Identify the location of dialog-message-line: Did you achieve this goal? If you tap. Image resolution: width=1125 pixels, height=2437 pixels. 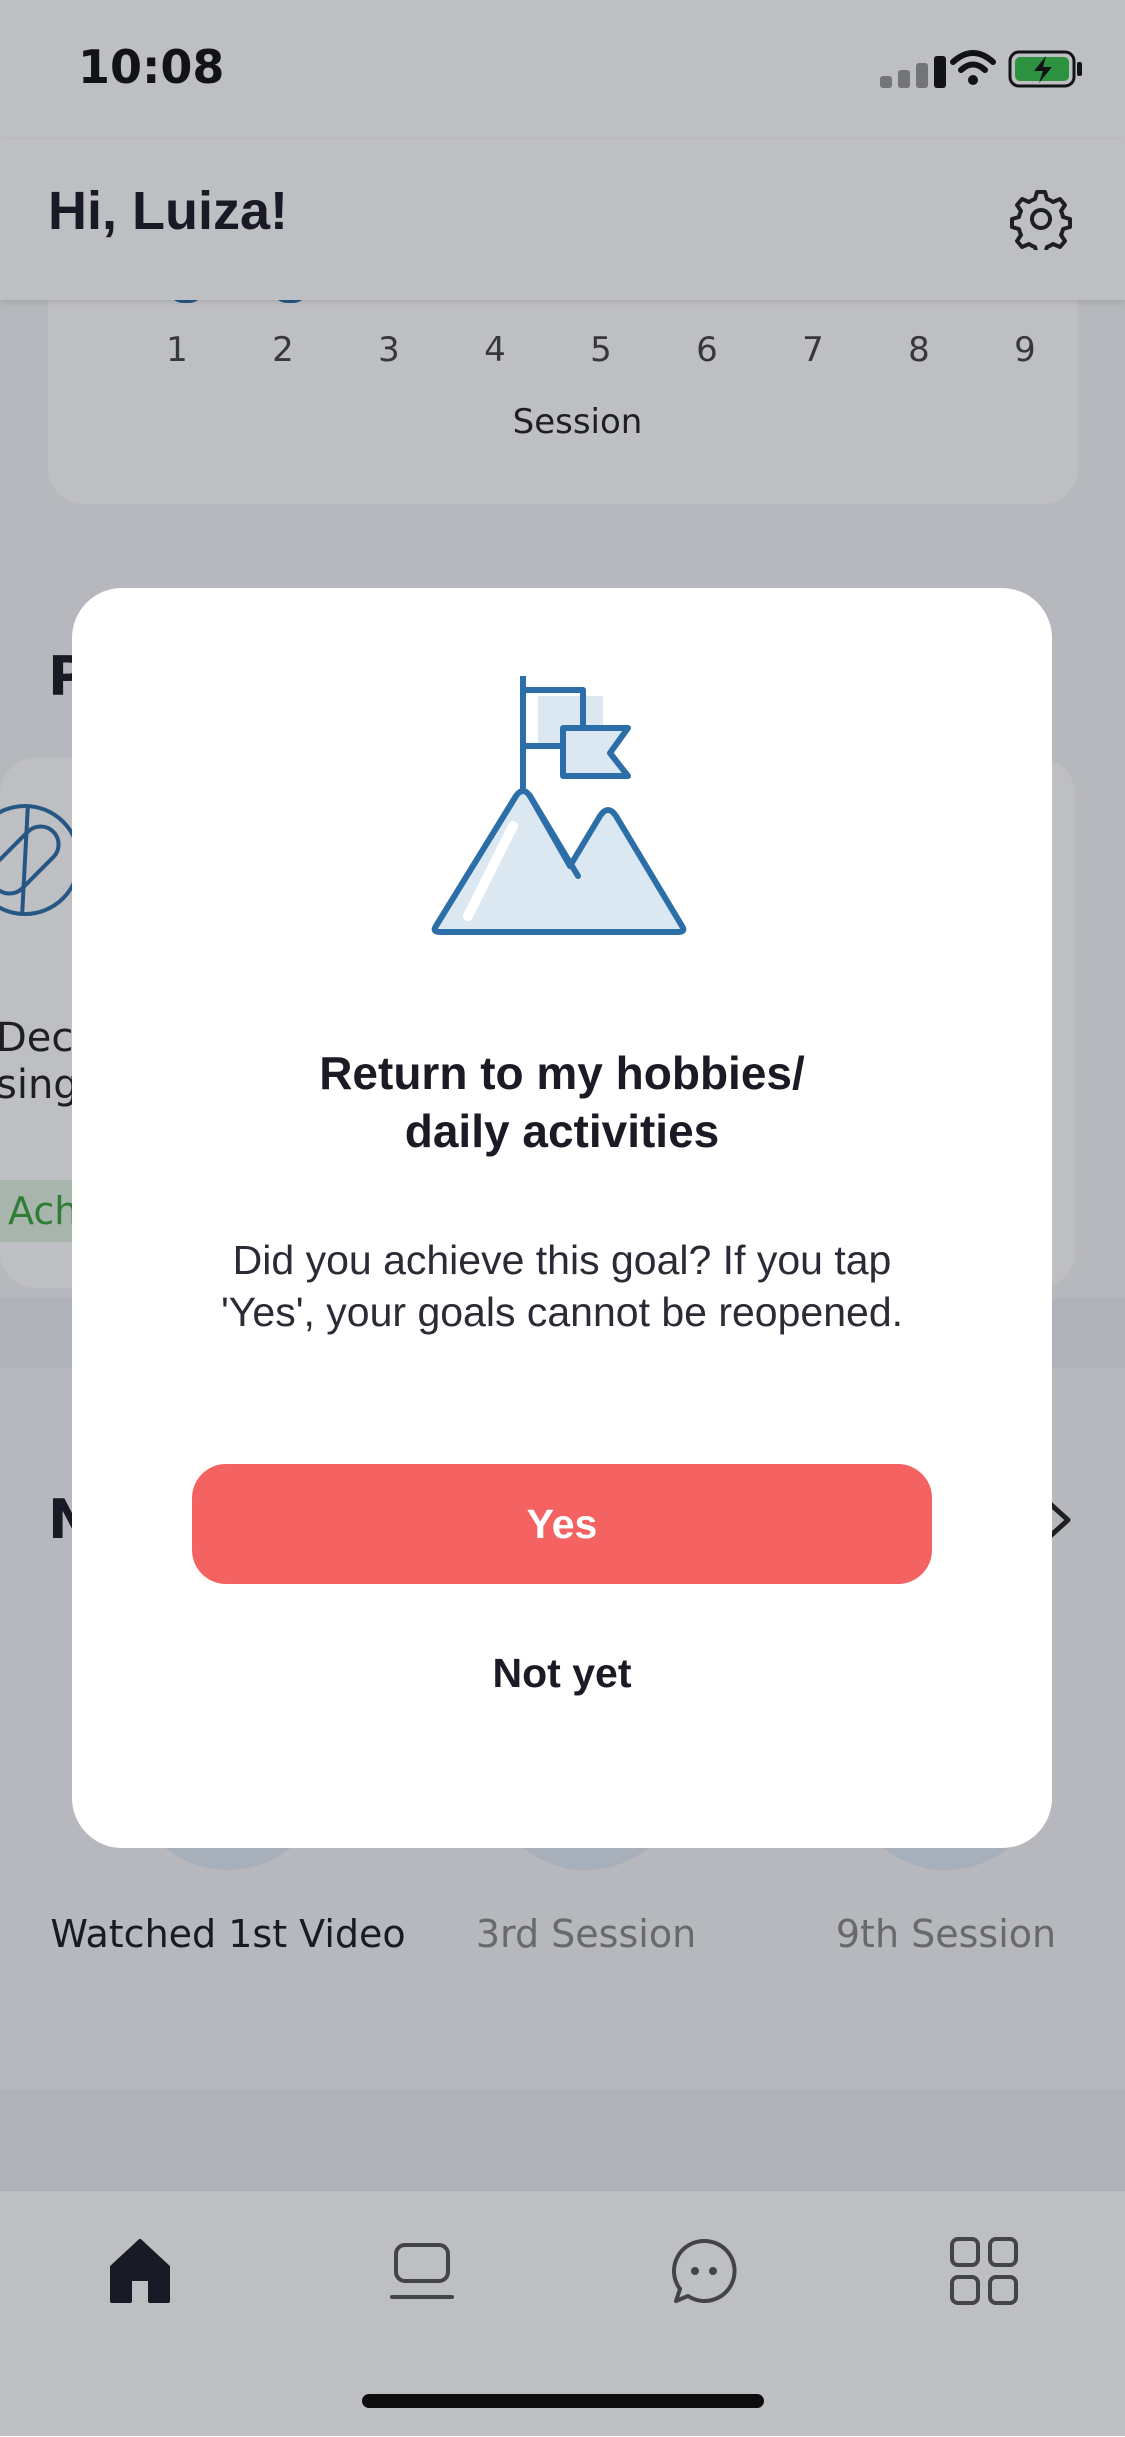
(562, 1260).